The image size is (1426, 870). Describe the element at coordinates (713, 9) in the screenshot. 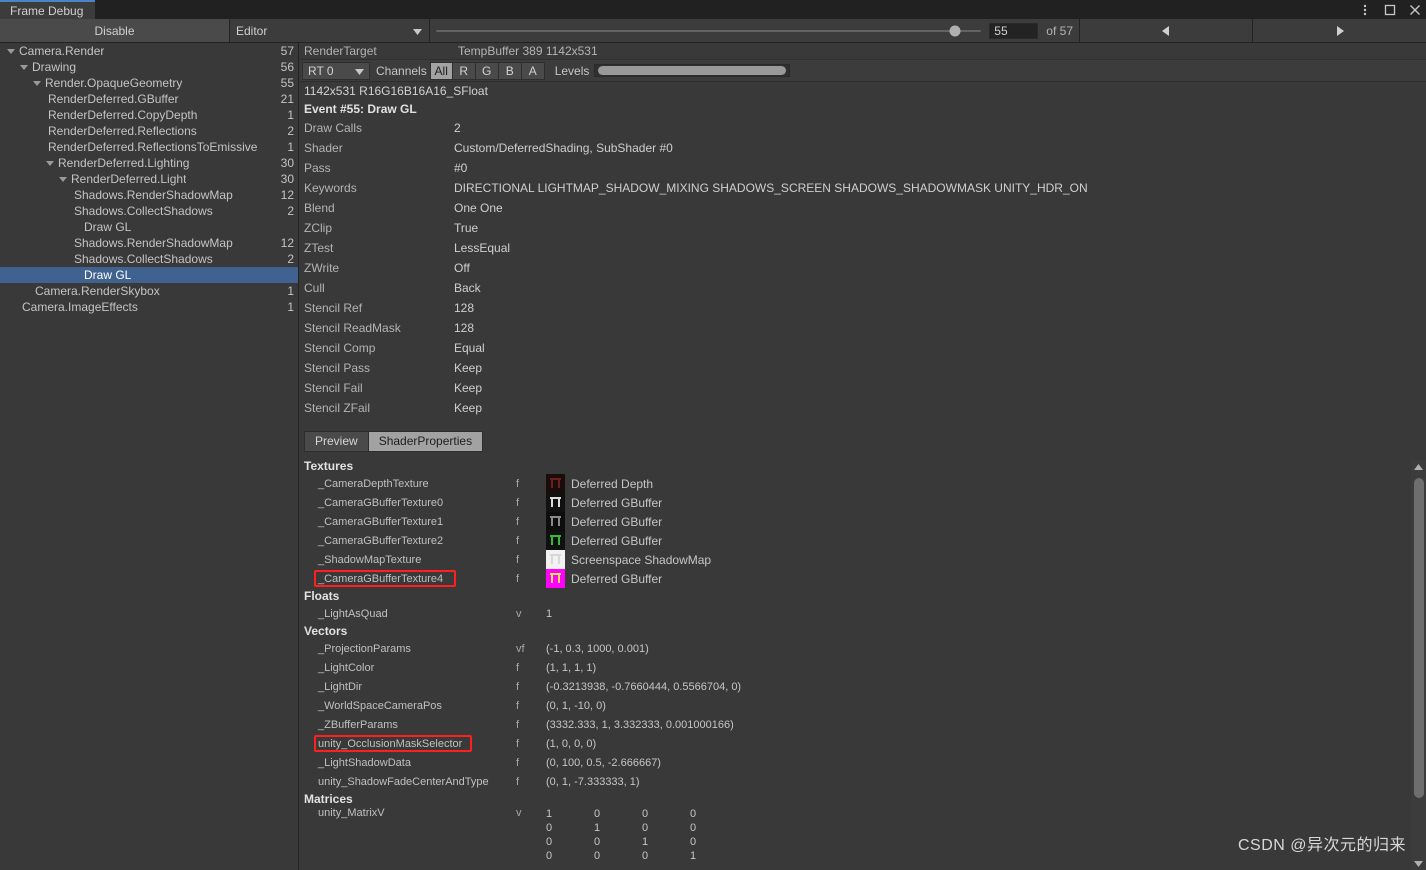

I see `title-bar: Frame Debug` at that location.